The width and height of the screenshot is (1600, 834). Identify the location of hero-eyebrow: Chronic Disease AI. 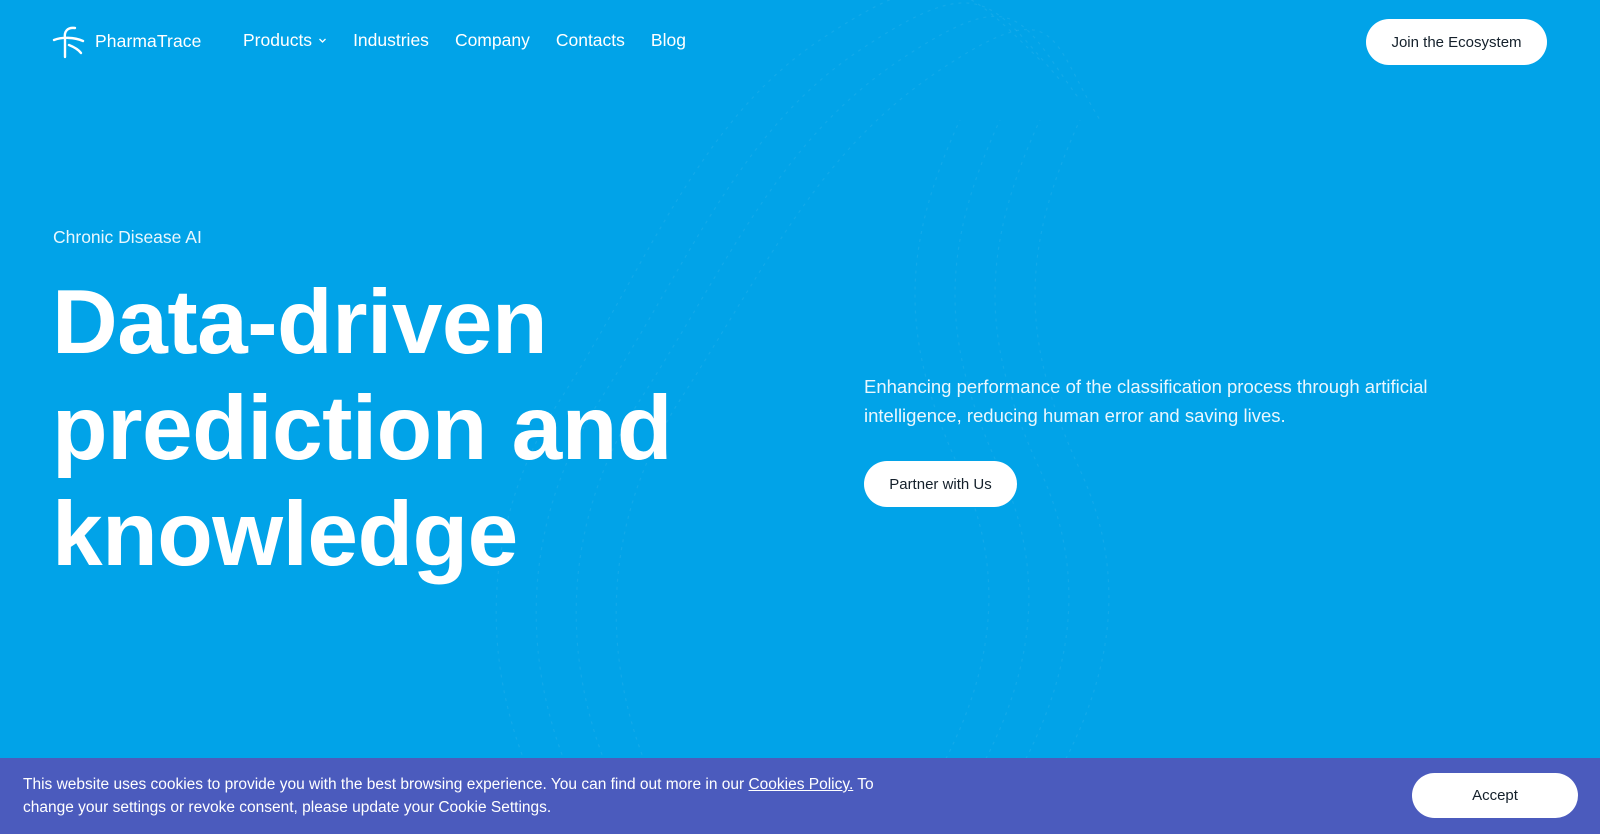
(127, 237).